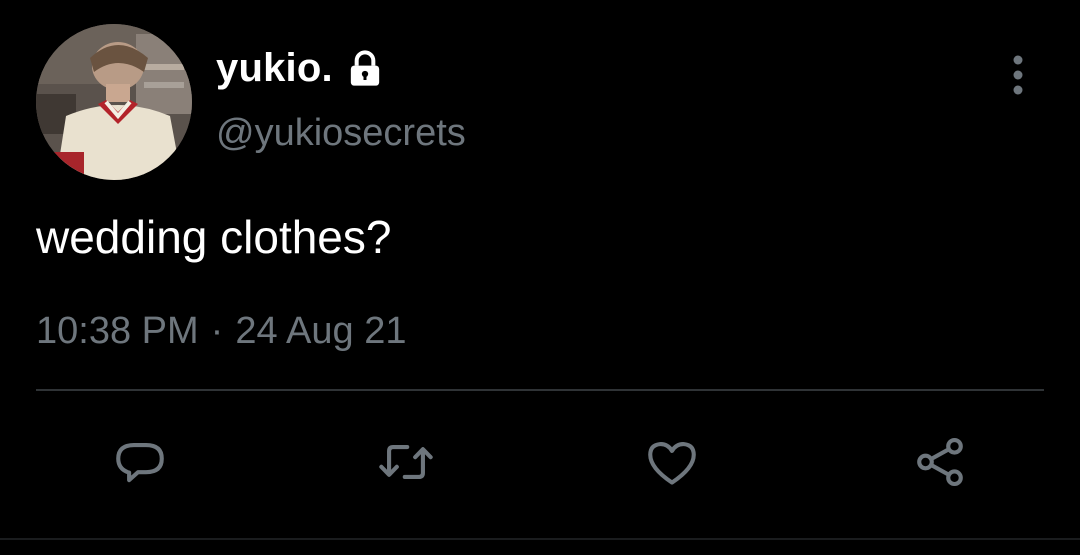 This screenshot has height=555, width=1080. What do you see at coordinates (540, 539) in the screenshot?
I see `bottom-divider` at bounding box center [540, 539].